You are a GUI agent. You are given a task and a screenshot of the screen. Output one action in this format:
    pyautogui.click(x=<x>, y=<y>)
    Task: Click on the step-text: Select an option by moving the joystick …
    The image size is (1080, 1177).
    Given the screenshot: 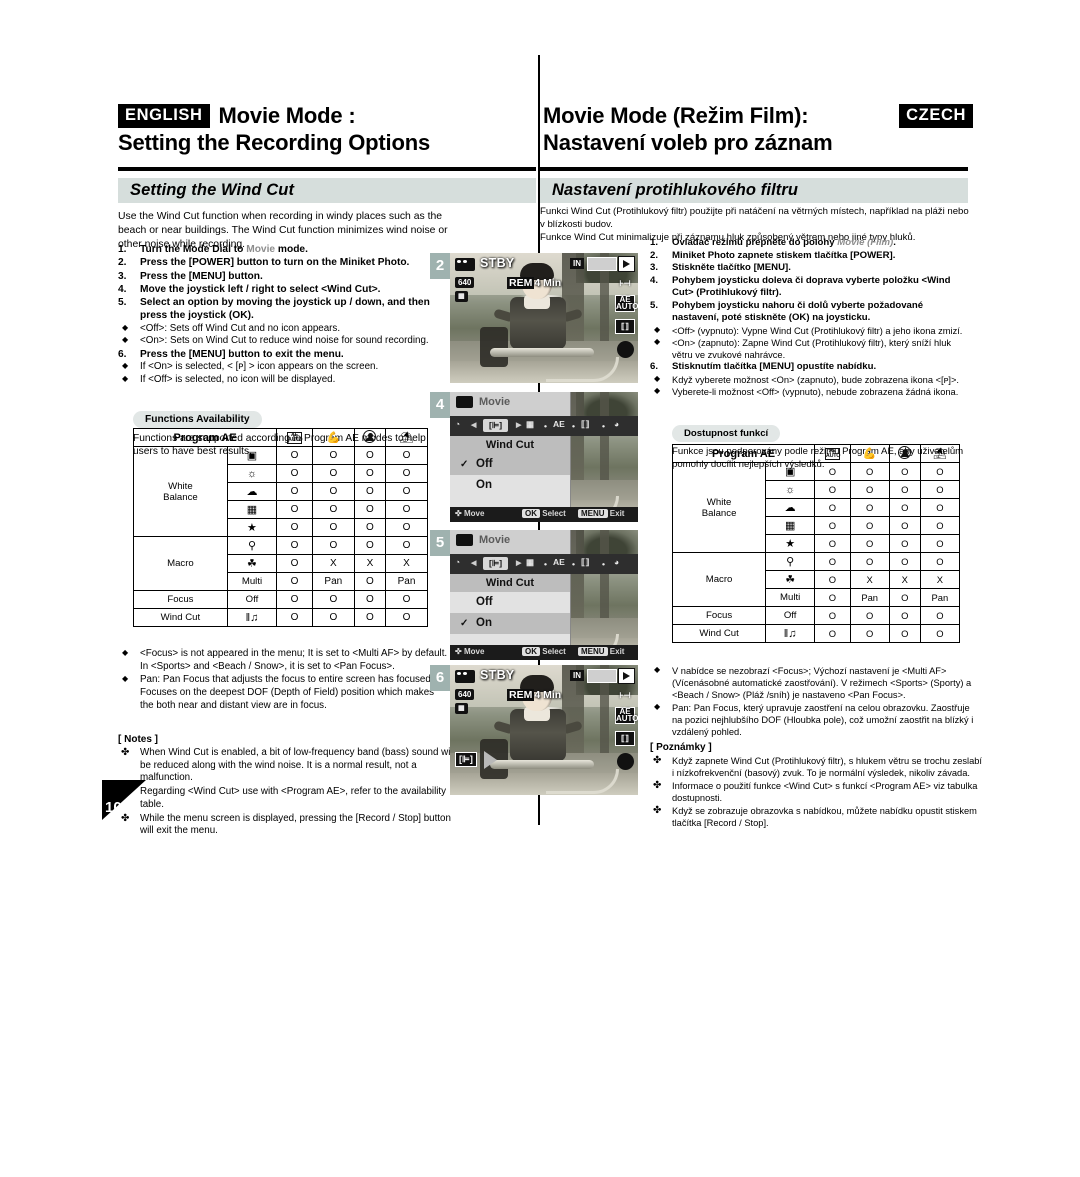 What is the action you would take?
    pyautogui.click(x=285, y=309)
    